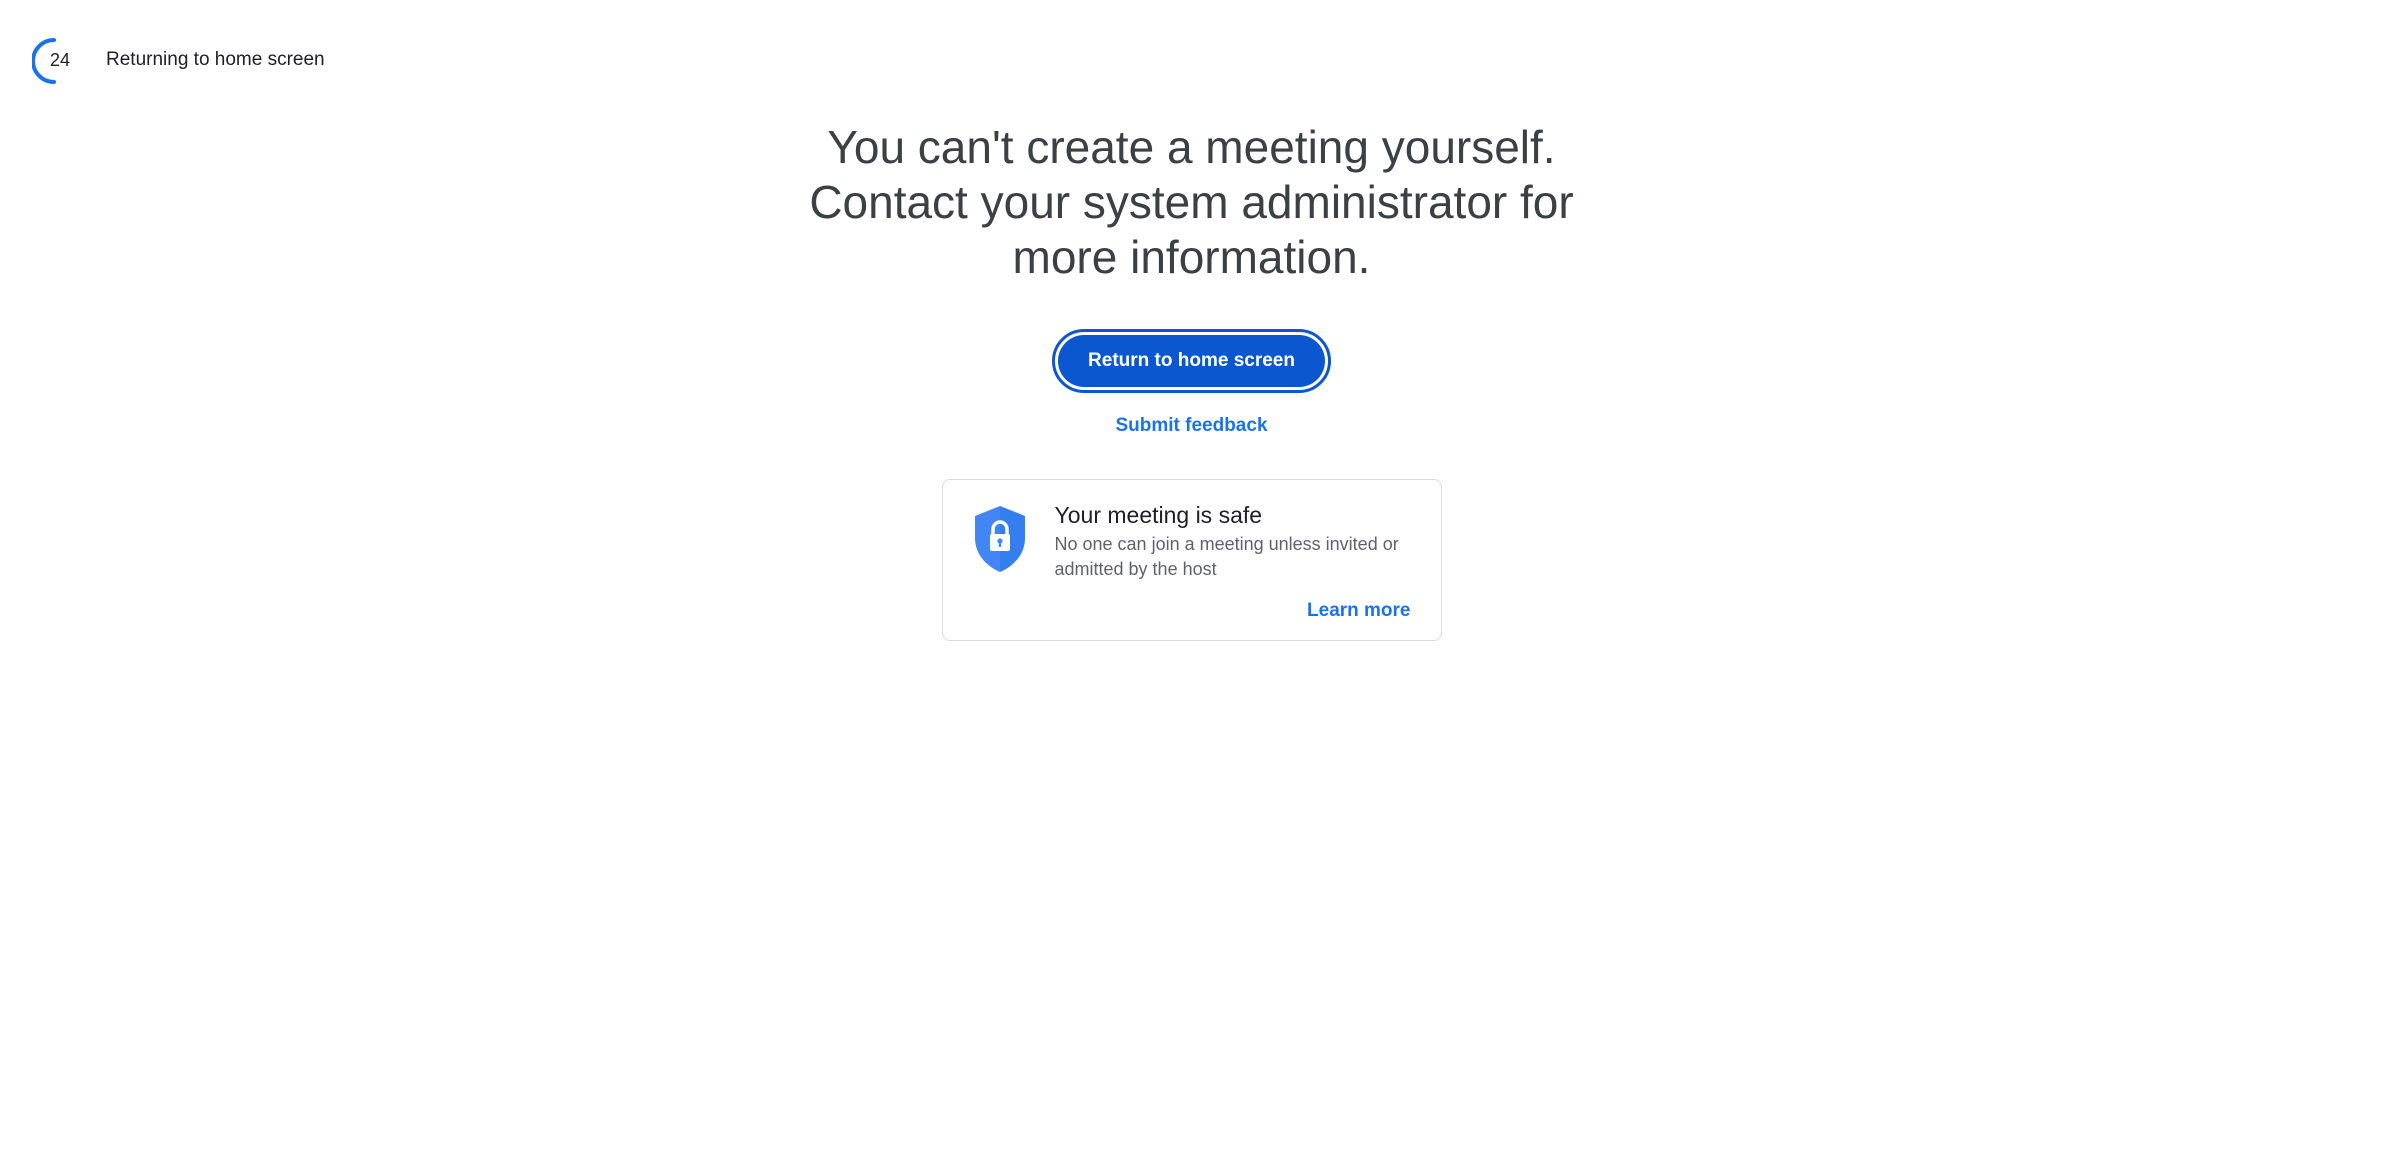 The width and height of the screenshot is (2383, 1168). What do you see at coordinates (1158, 515) in the screenshot?
I see `safe-card-title: Your meeting is safe` at bounding box center [1158, 515].